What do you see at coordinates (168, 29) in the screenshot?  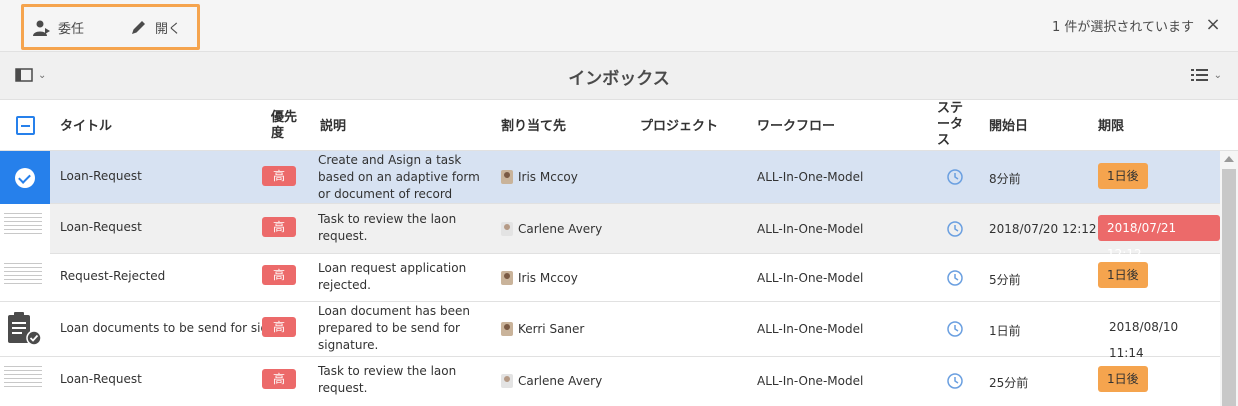 I see `open-label: 開く` at bounding box center [168, 29].